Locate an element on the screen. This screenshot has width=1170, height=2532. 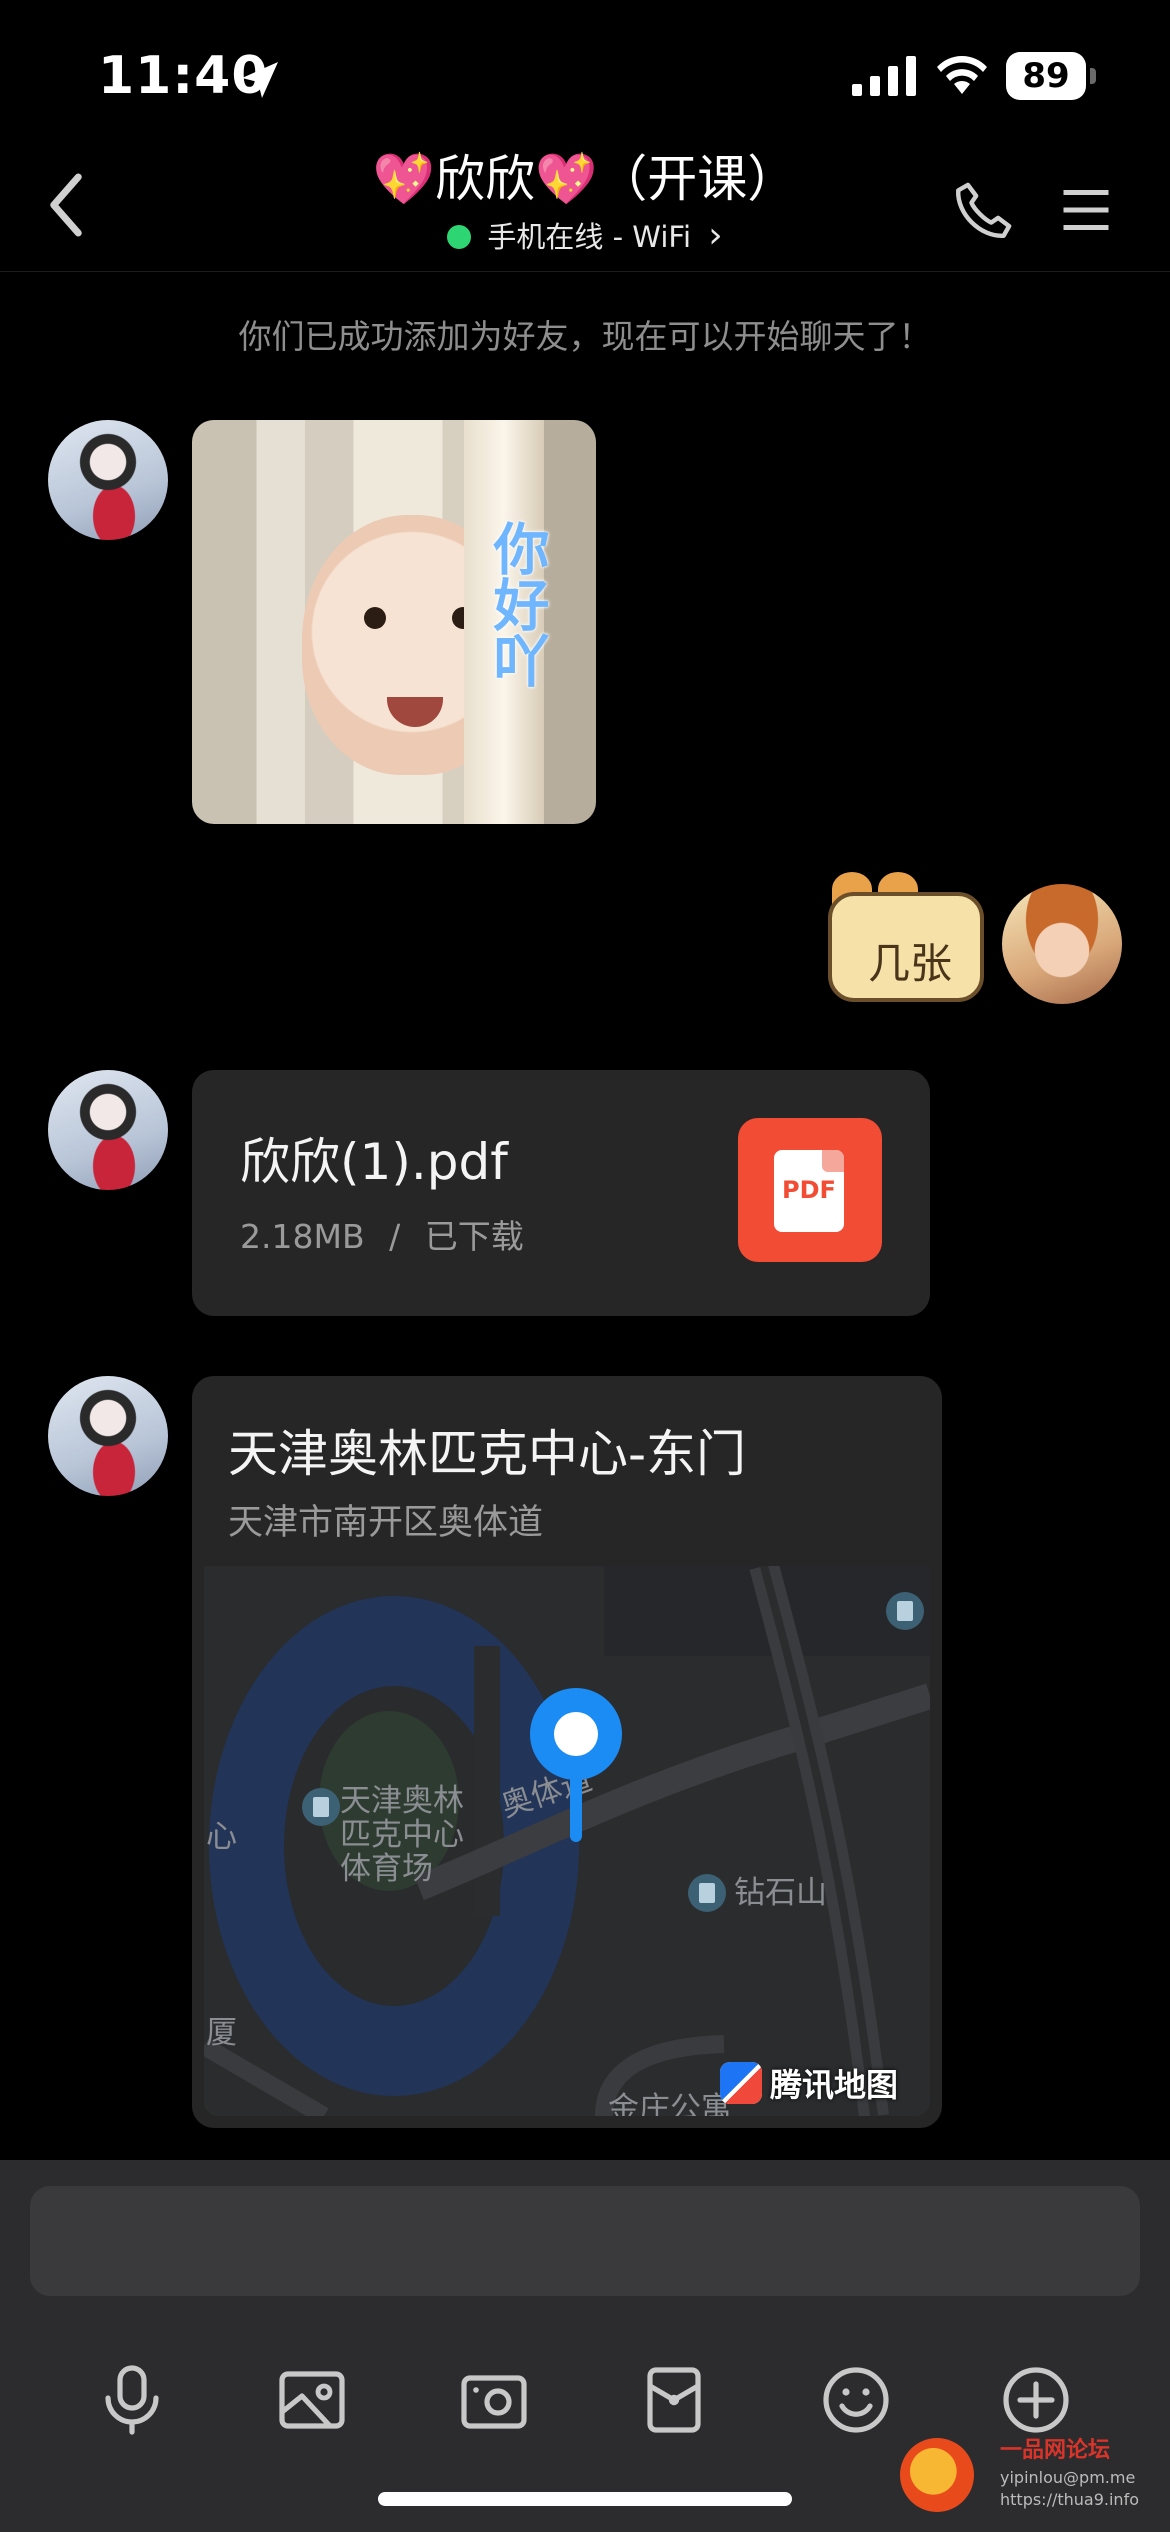
map-provider-name: 腾讯地图 is located at coordinates (834, 2085).